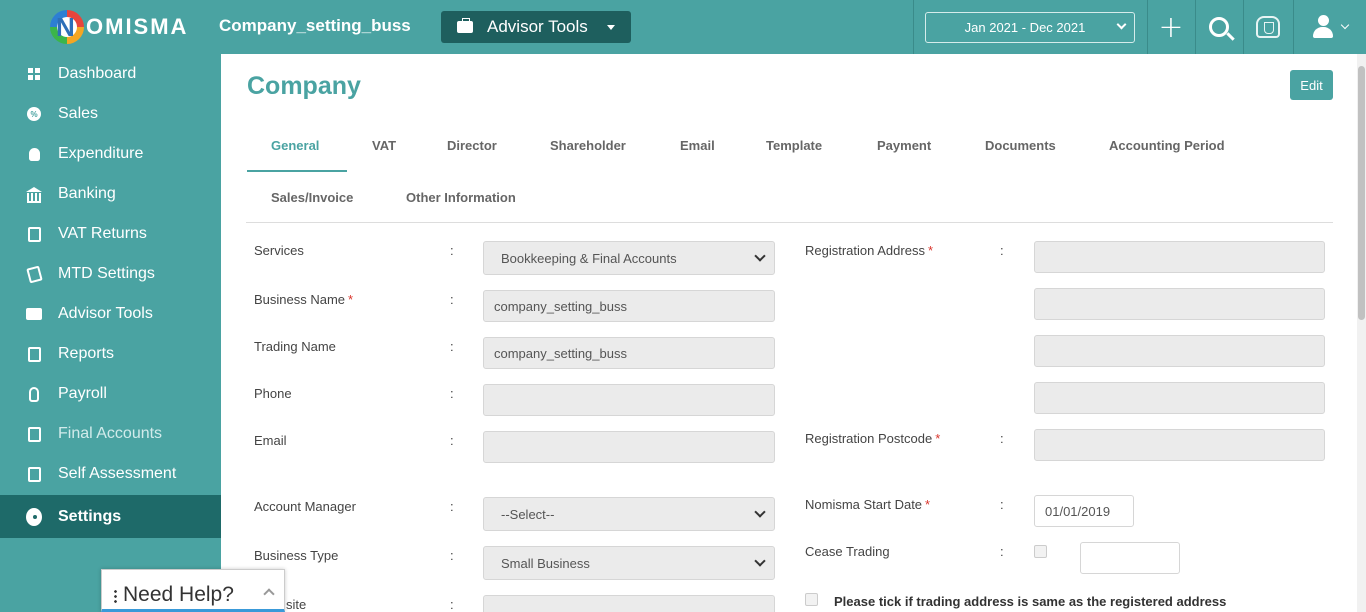  I want to click on sidebar-item-self-assessment: Self Assessment, so click(110, 474).